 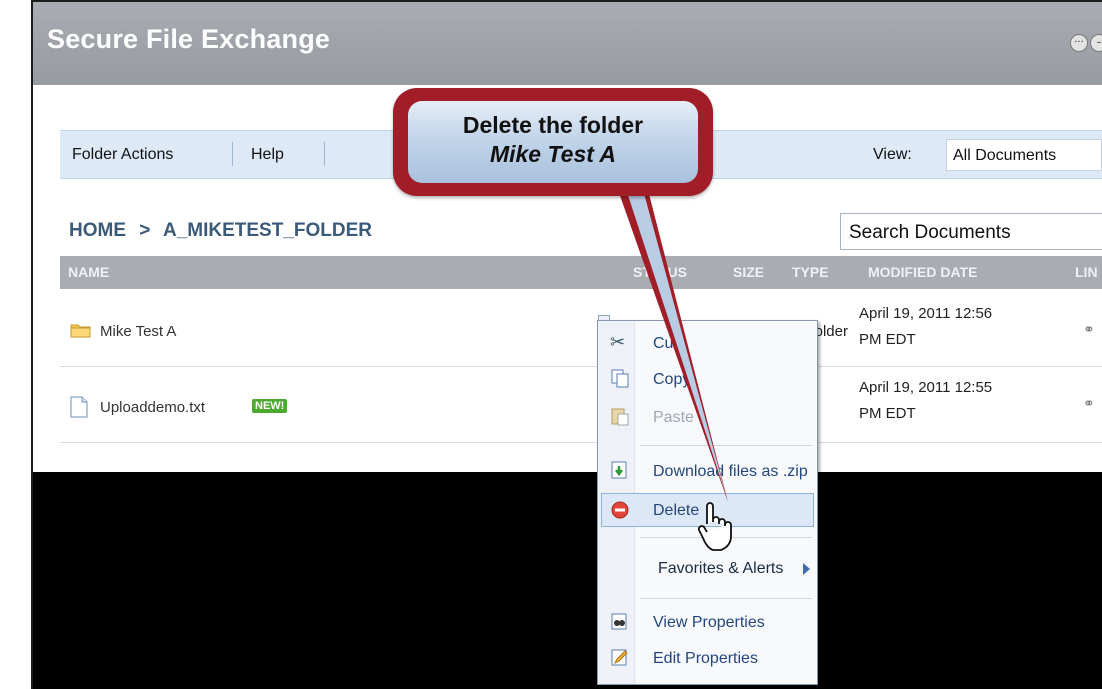 What do you see at coordinates (925, 327) in the screenshot?
I see `modified-date: April 19, 2011 12:56 PM EDT` at bounding box center [925, 327].